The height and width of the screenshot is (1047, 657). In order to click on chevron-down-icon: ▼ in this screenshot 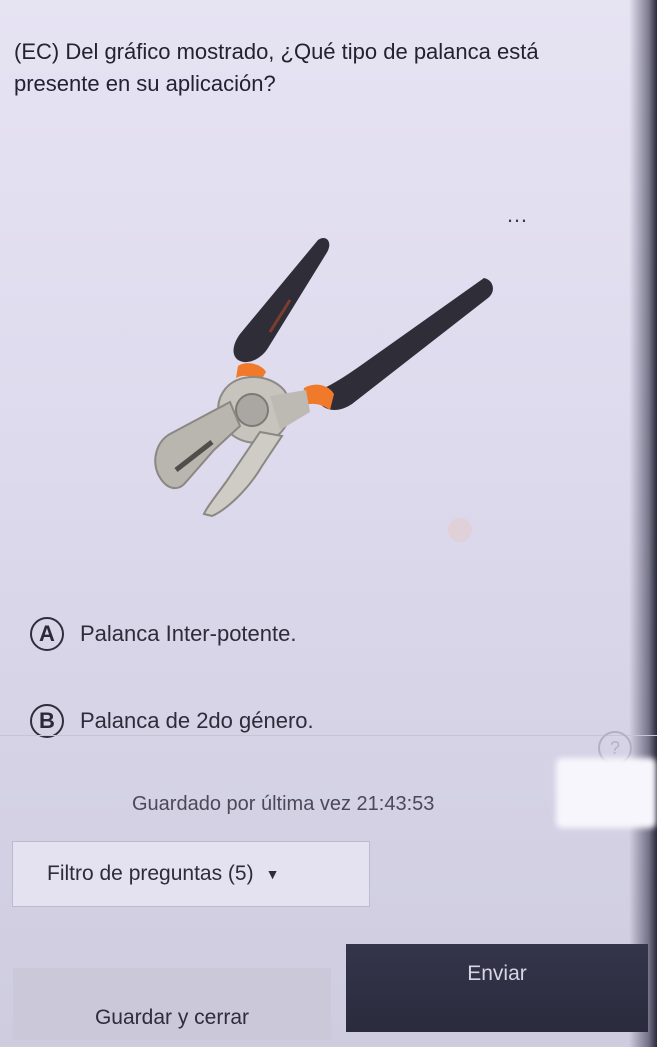, I will do `click(272, 874)`.